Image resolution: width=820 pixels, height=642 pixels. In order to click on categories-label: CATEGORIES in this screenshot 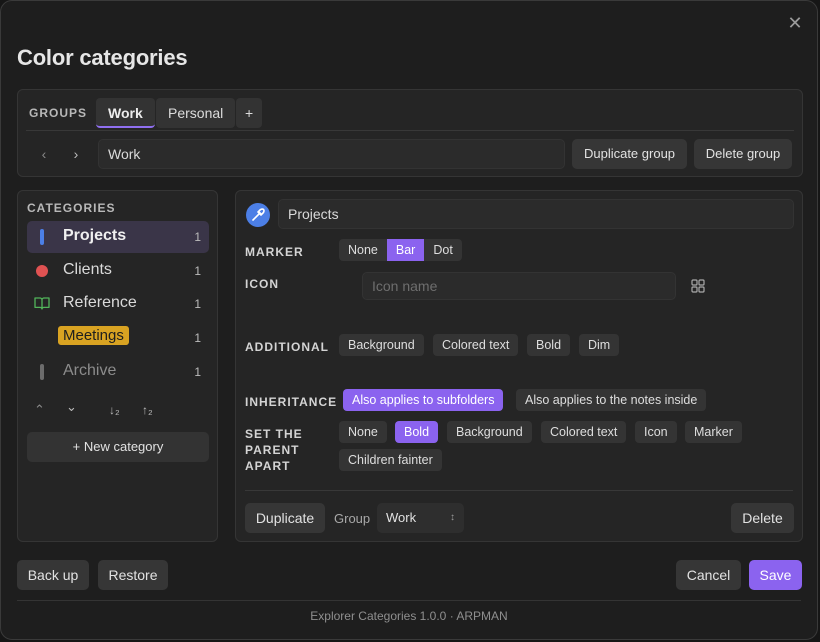, I will do `click(71, 208)`.